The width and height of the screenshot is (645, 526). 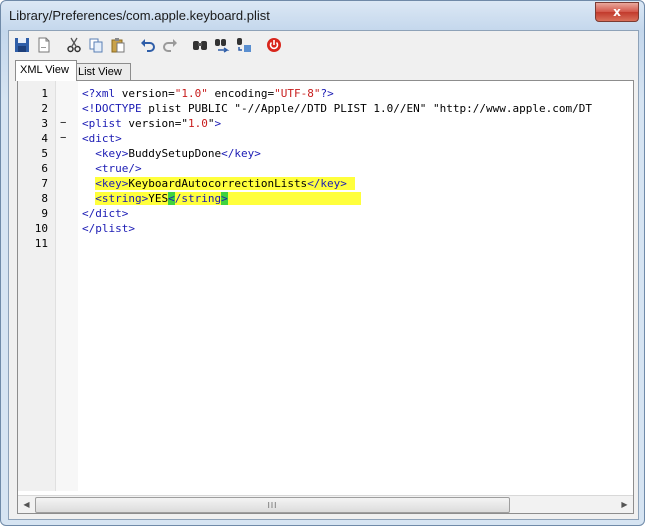 What do you see at coordinates (208, 93) in the screenshot?
I see `code-line: <?xml version="1.0" encoding="UTF-8"?>` at bounding box center [208, 93].